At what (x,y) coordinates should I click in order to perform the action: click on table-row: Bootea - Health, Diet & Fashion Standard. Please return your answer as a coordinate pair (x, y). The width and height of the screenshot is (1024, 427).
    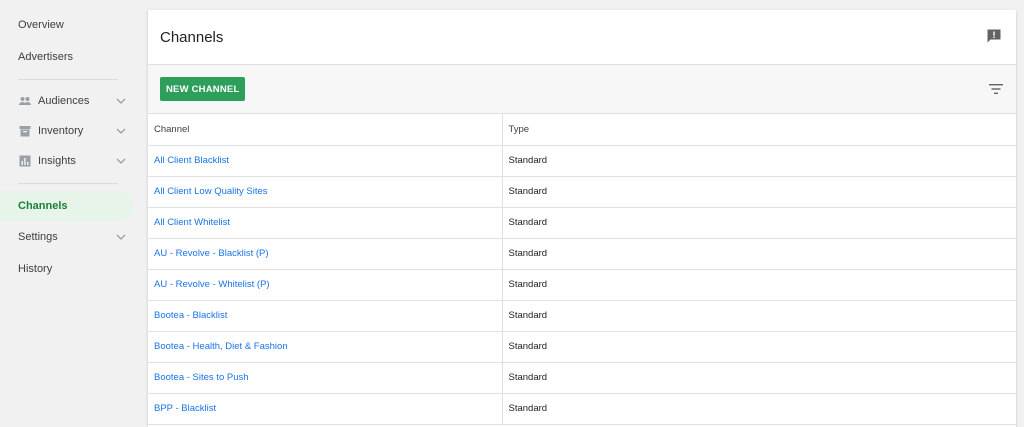
    Looking at the image, I should click on (582, 347).